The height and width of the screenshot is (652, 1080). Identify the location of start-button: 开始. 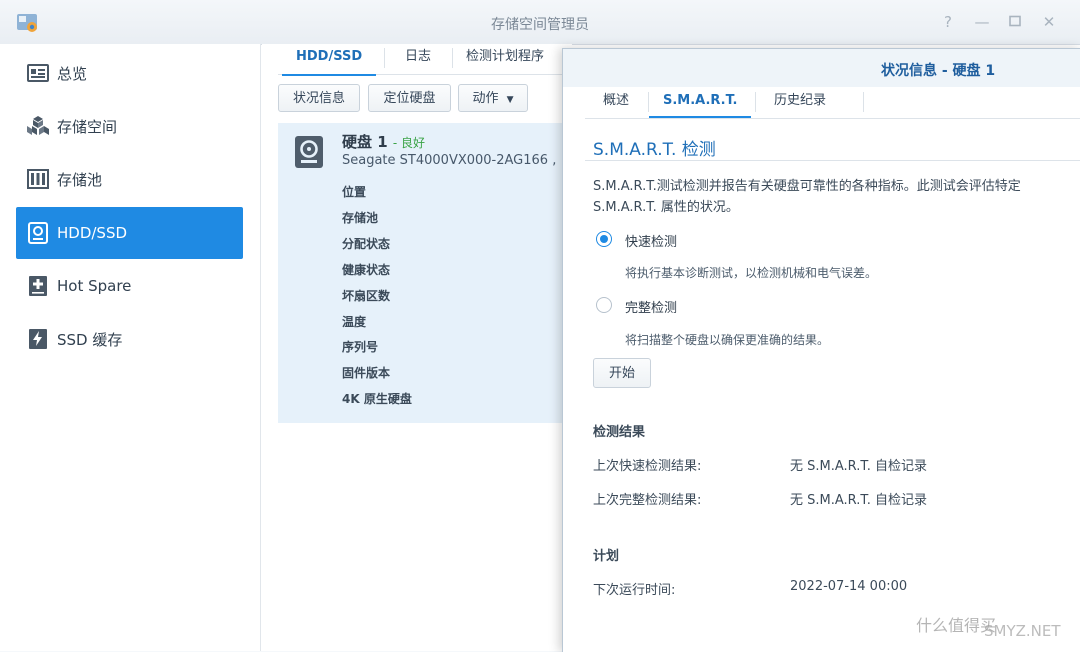
(622, 373).